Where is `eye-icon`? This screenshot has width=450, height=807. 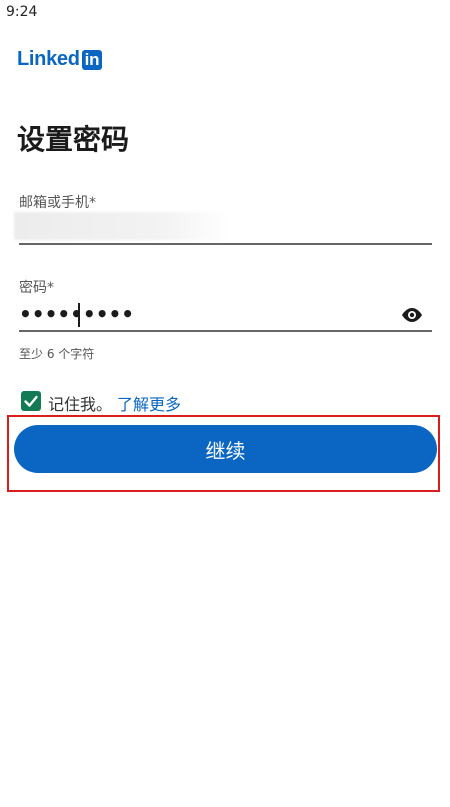
eye-icon is located at coordinates (412, 315).